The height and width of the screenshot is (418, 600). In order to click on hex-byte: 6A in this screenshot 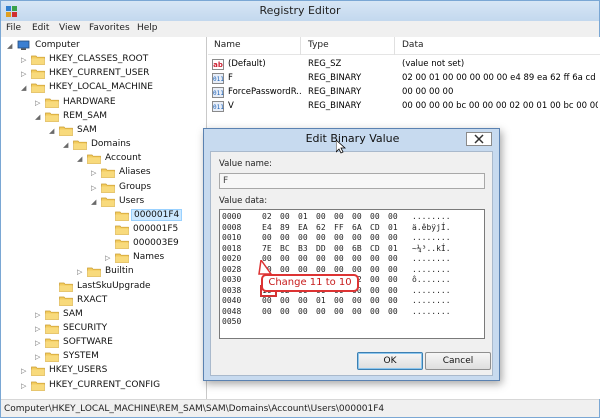, I will do `click(357, 228)`.